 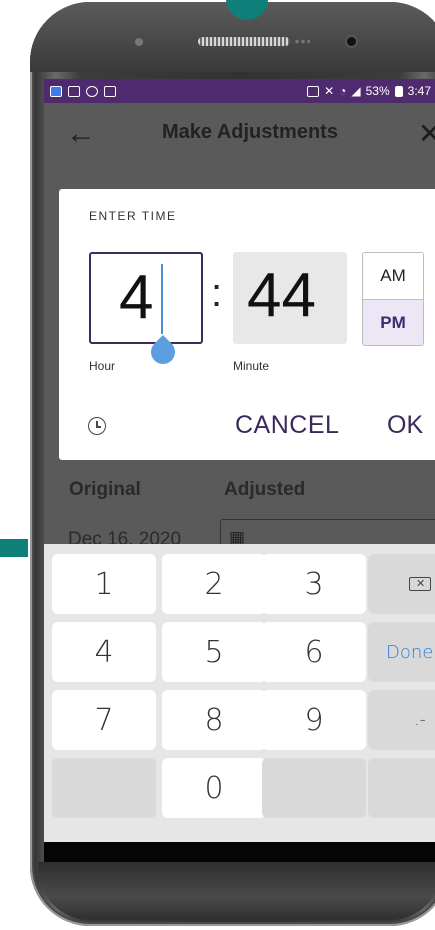 I want to click on status-system: ✕ ◔ ◢ 53% 3:47, so click(x=369, y=91).